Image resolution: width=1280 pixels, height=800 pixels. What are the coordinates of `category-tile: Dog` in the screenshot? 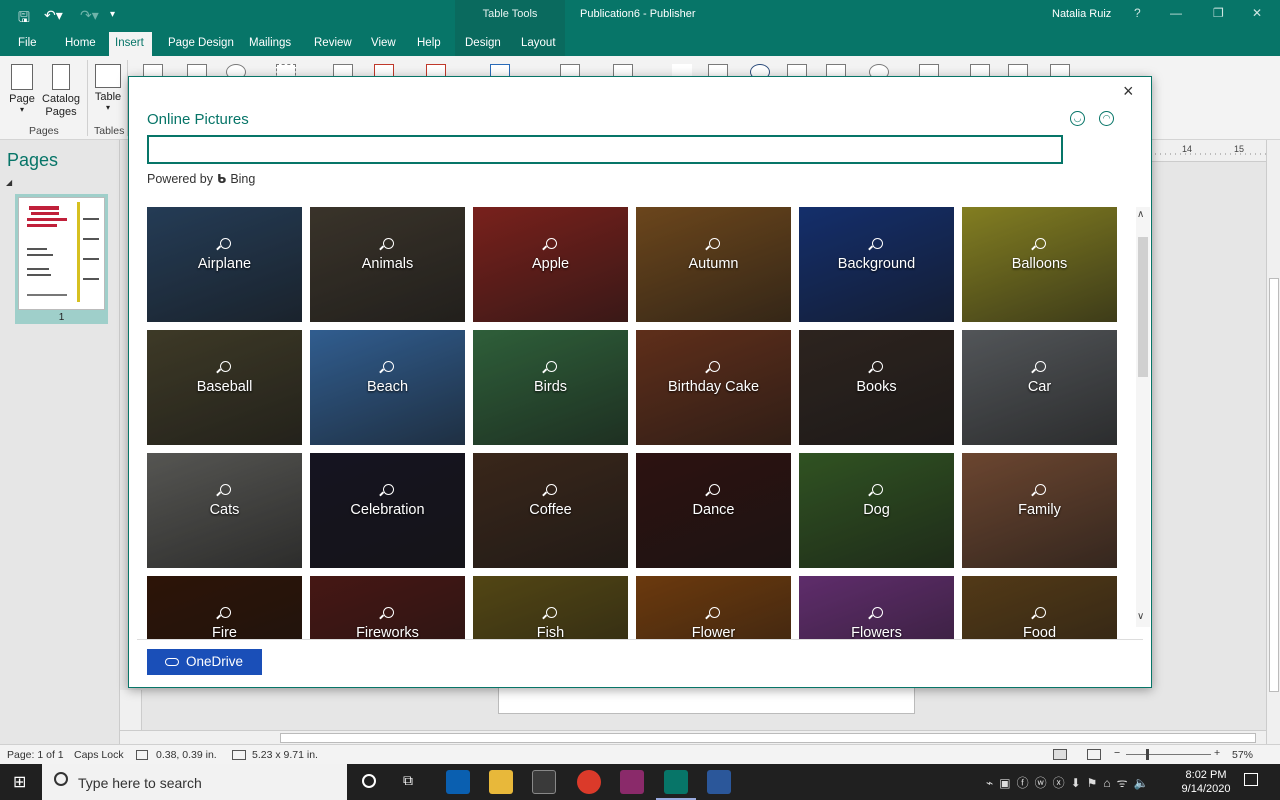 It's located at (876, 510).